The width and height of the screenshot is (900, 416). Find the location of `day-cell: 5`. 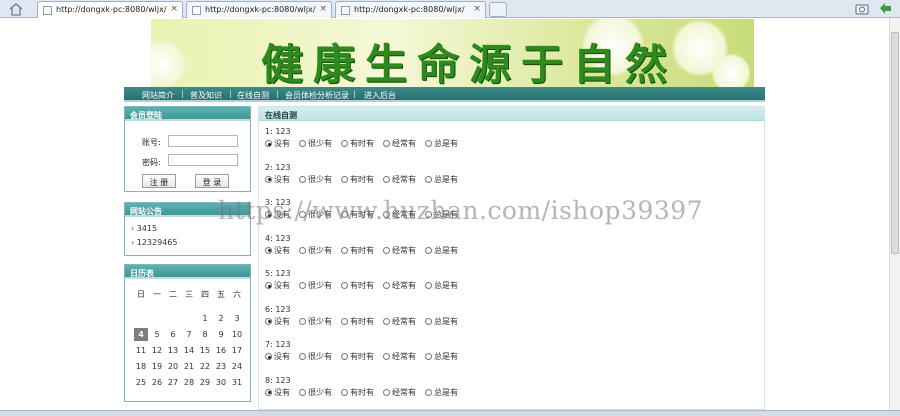

day-cell: 5 is located at coordinates (157, 334).